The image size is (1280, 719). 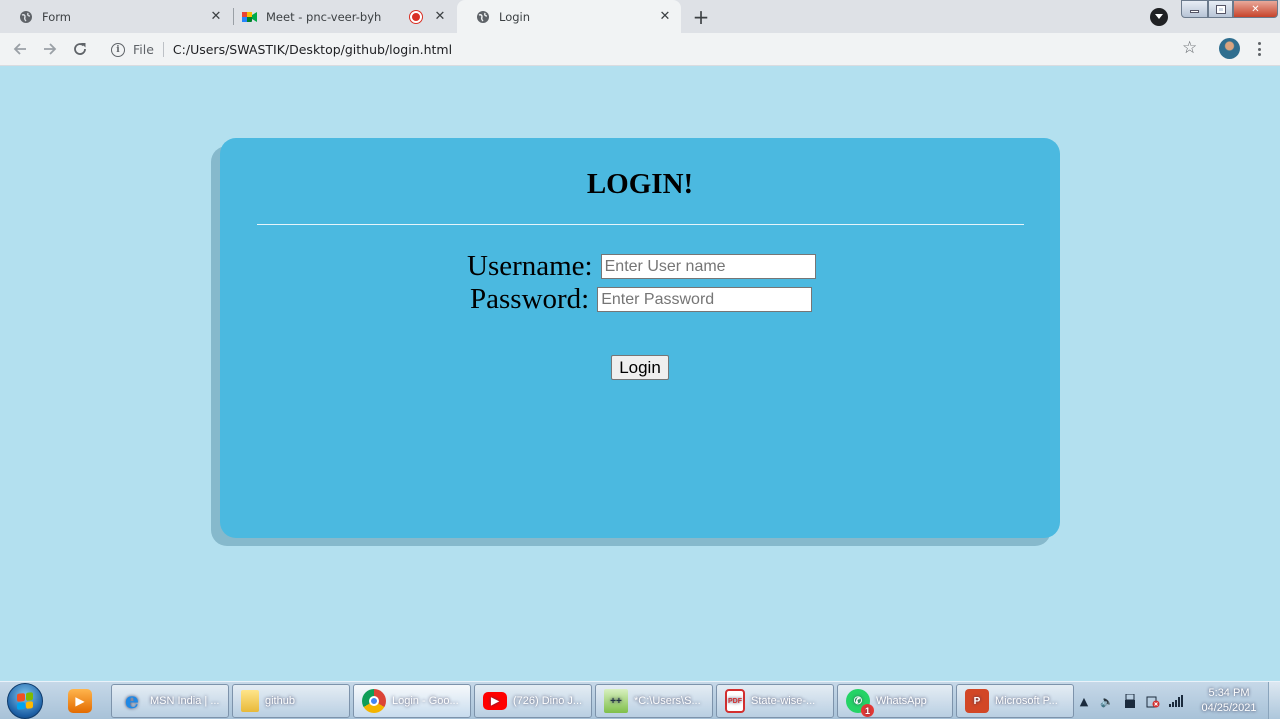 I want to click on divider, so click(x=640, y=224).